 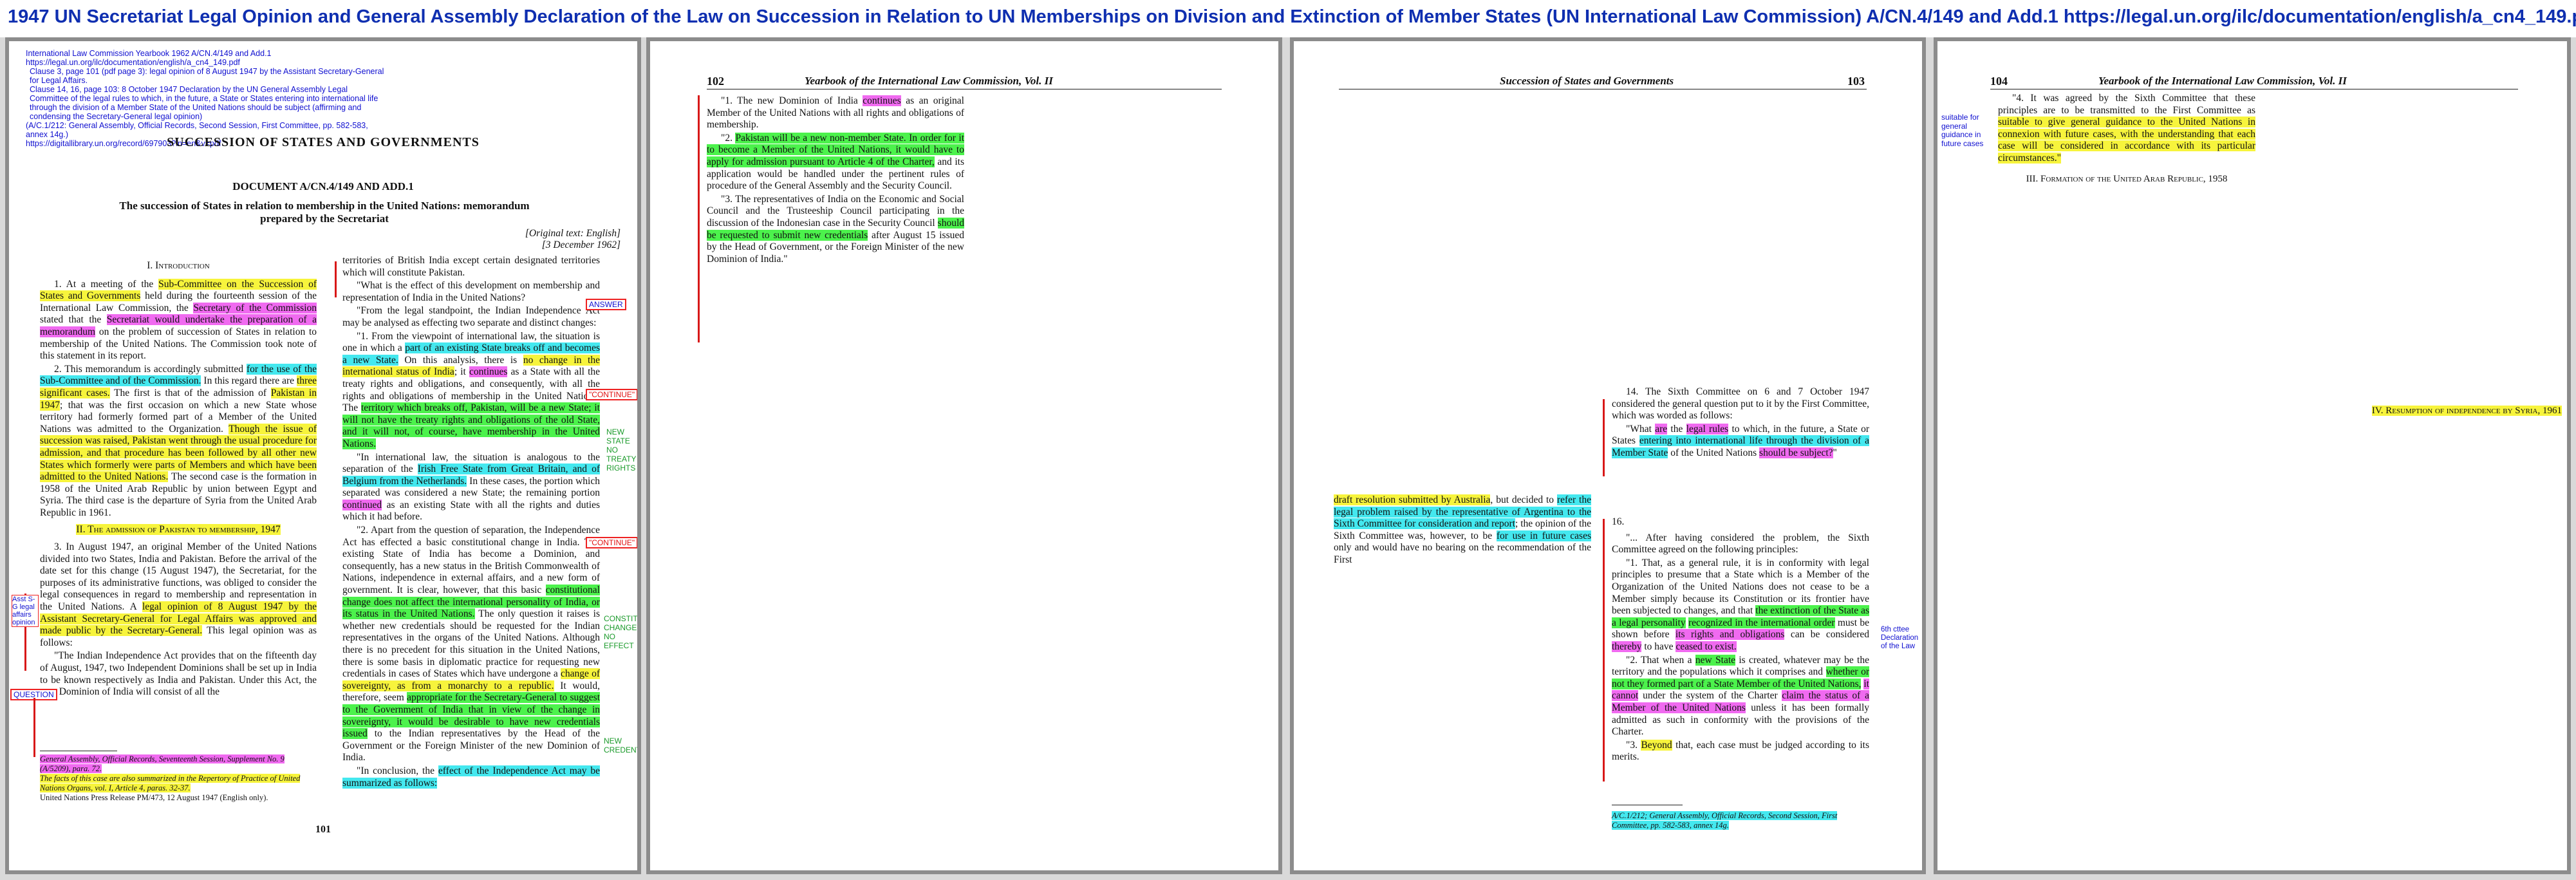 I want to click on page-number: 102, so click(x=715, y=81).